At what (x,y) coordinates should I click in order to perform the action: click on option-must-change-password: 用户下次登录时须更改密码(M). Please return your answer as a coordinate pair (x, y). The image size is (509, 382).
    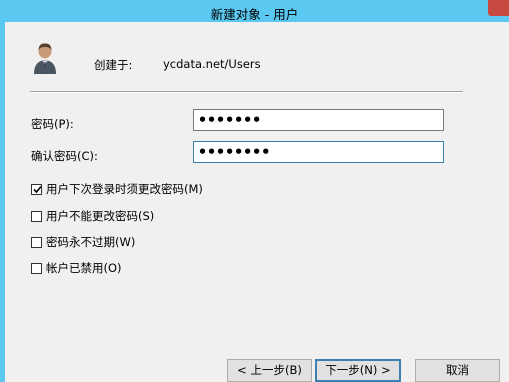
    Looking at the image, I should click on (117, 189).